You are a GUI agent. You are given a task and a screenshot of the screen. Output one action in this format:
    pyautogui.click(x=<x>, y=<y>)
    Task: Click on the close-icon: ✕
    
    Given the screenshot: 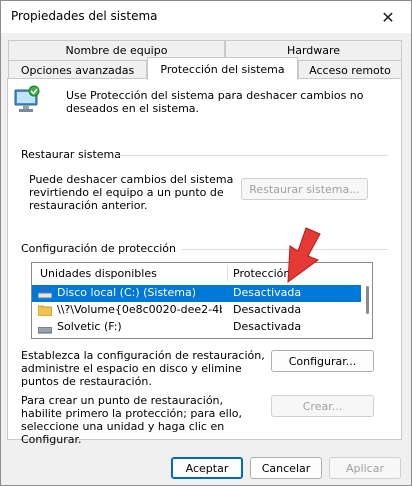 What is the action you would take?
    pyautogui.click(x=388, y=17)
    